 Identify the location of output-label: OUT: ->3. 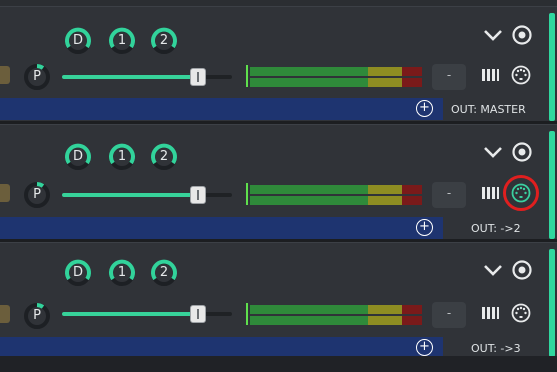
(496, 348).